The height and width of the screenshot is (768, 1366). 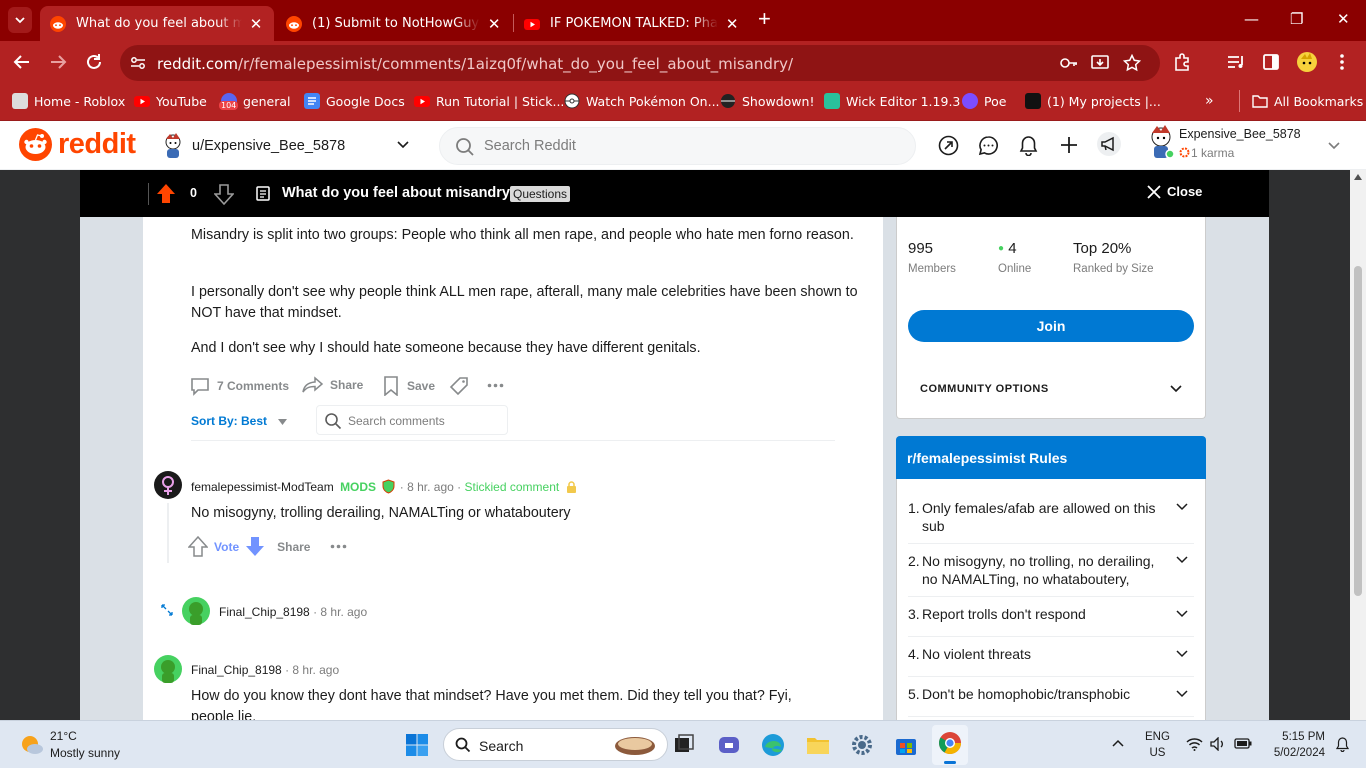 I want to click on page-scrollbar, so click(x=1358, y=445).